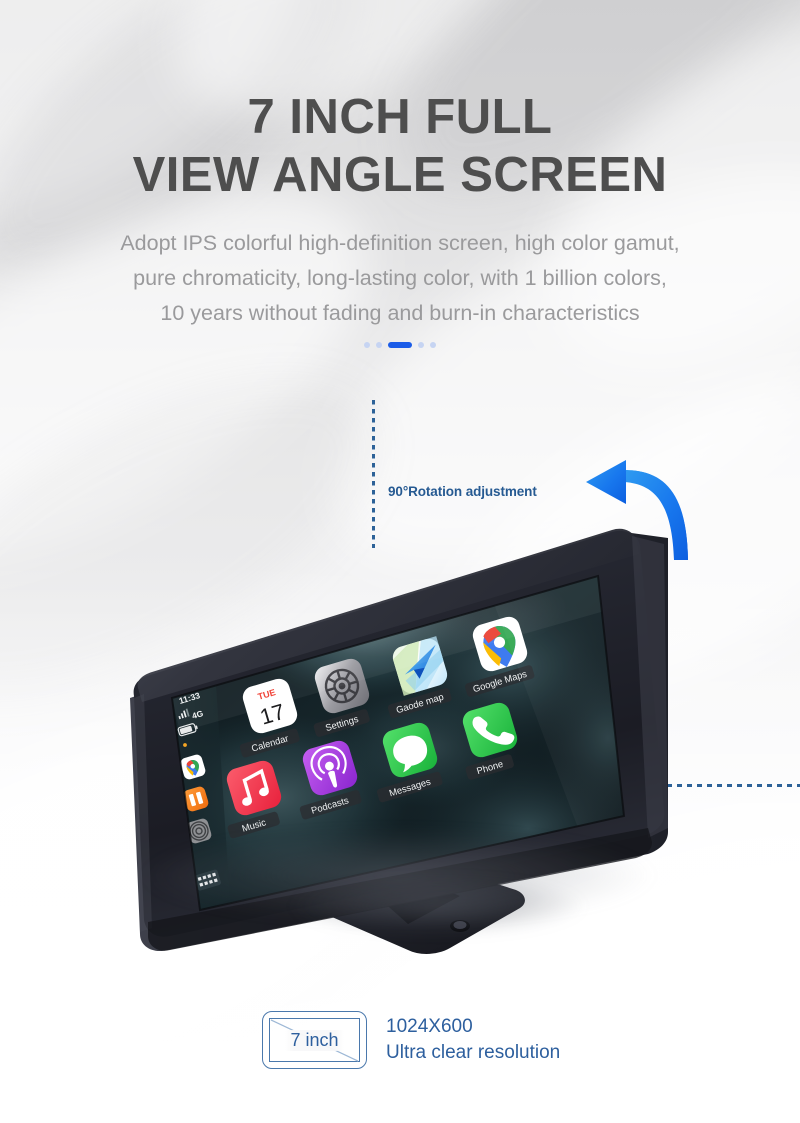 This screenshot has height=1123, width=800. What do you see at coordinates (185, 745) in the screenshot?
I see `orange-dot-icon` at bounding box center [185, 745].